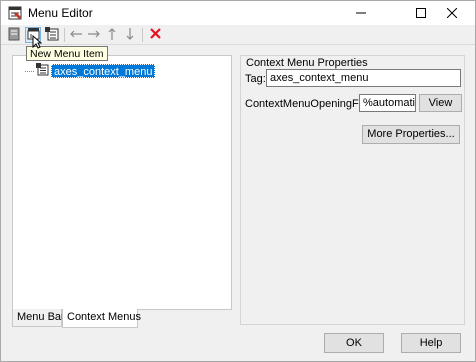 This screenshot has width=476, height=362. I want to click on move-up-button, so click(112, 35).